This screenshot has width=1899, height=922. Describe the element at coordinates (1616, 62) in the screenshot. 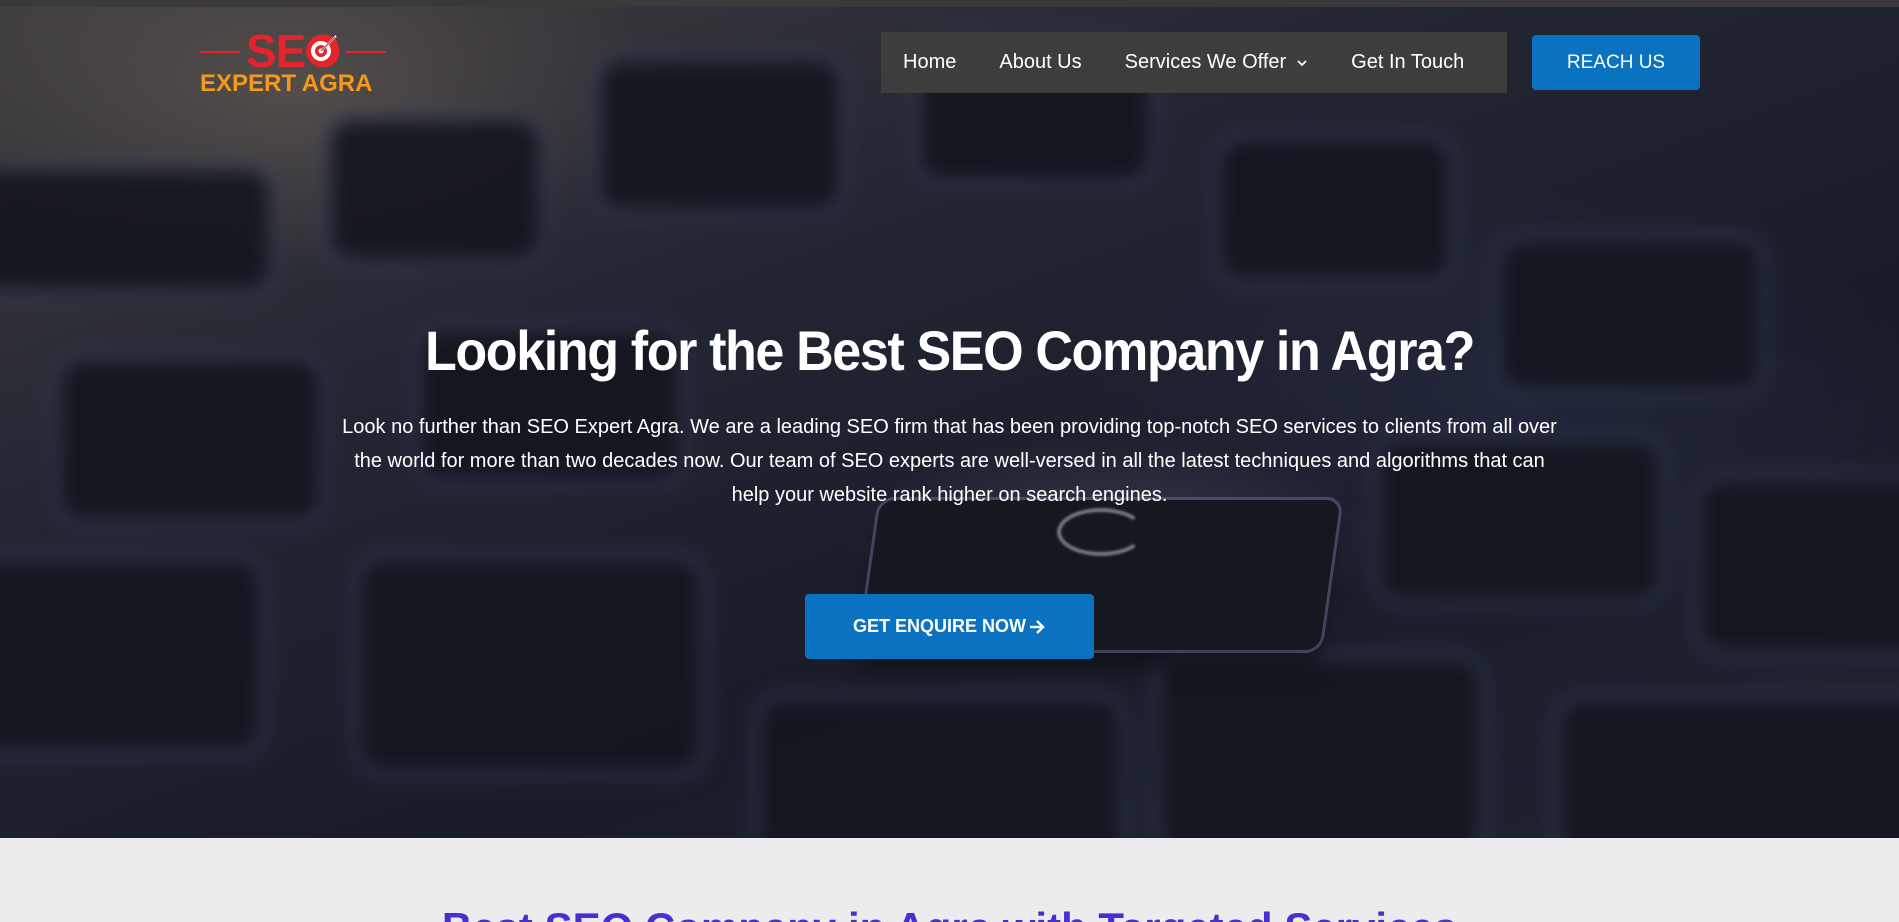

I see `reach-us-button: REACH US` at that location.